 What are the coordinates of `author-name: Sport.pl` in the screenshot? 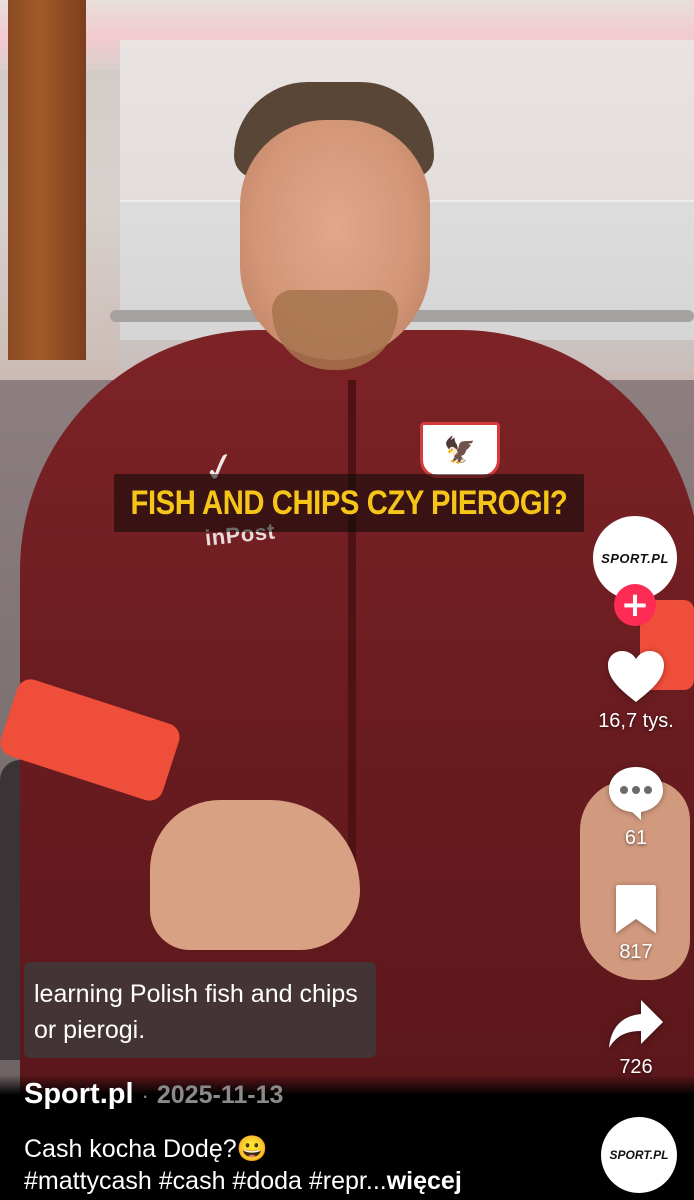 It's located at (79, 1094).